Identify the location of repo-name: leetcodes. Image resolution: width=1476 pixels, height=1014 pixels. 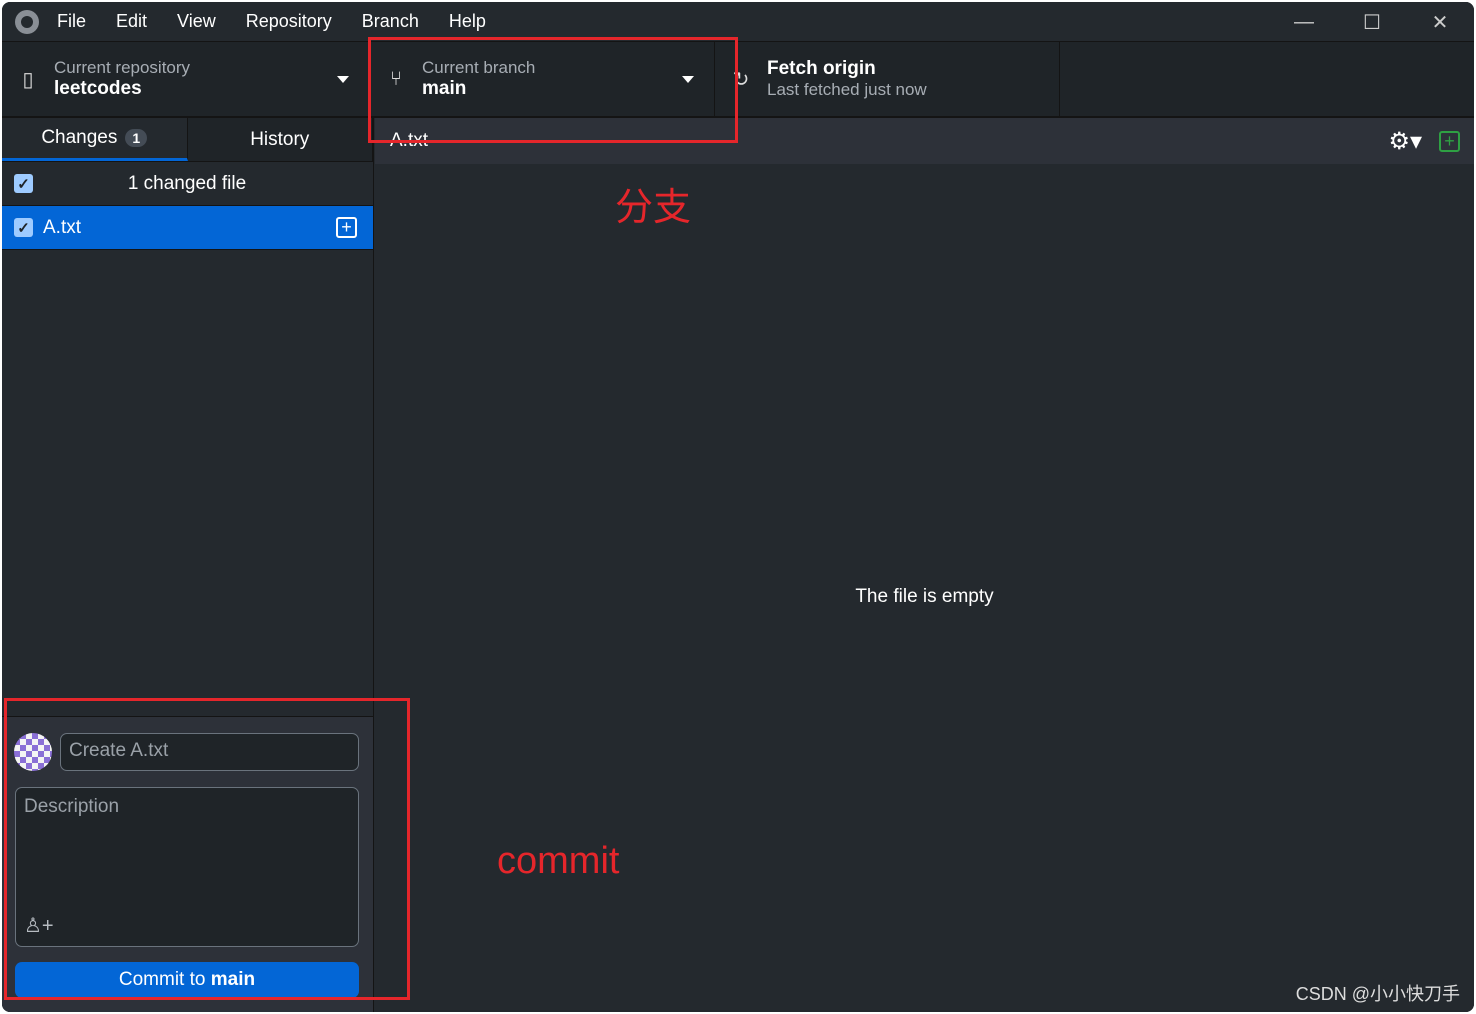
(98, 88).